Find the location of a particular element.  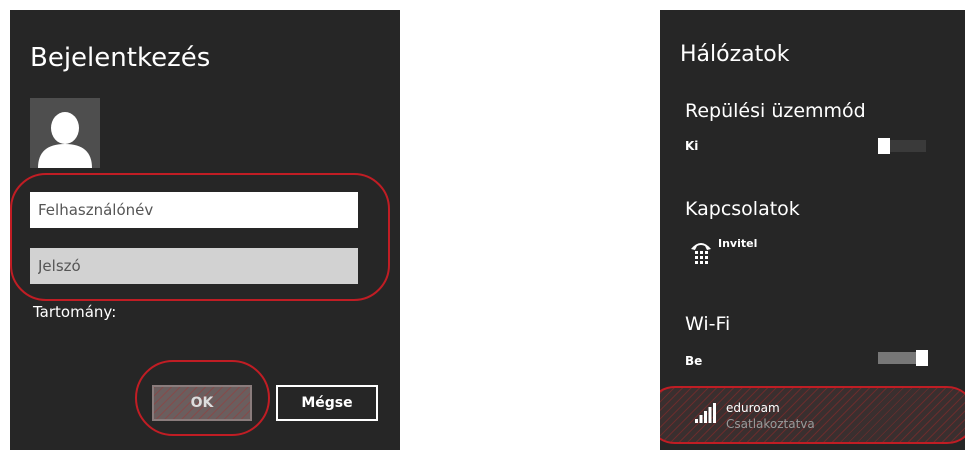

phone-icon is located at coordinates (701, 253).